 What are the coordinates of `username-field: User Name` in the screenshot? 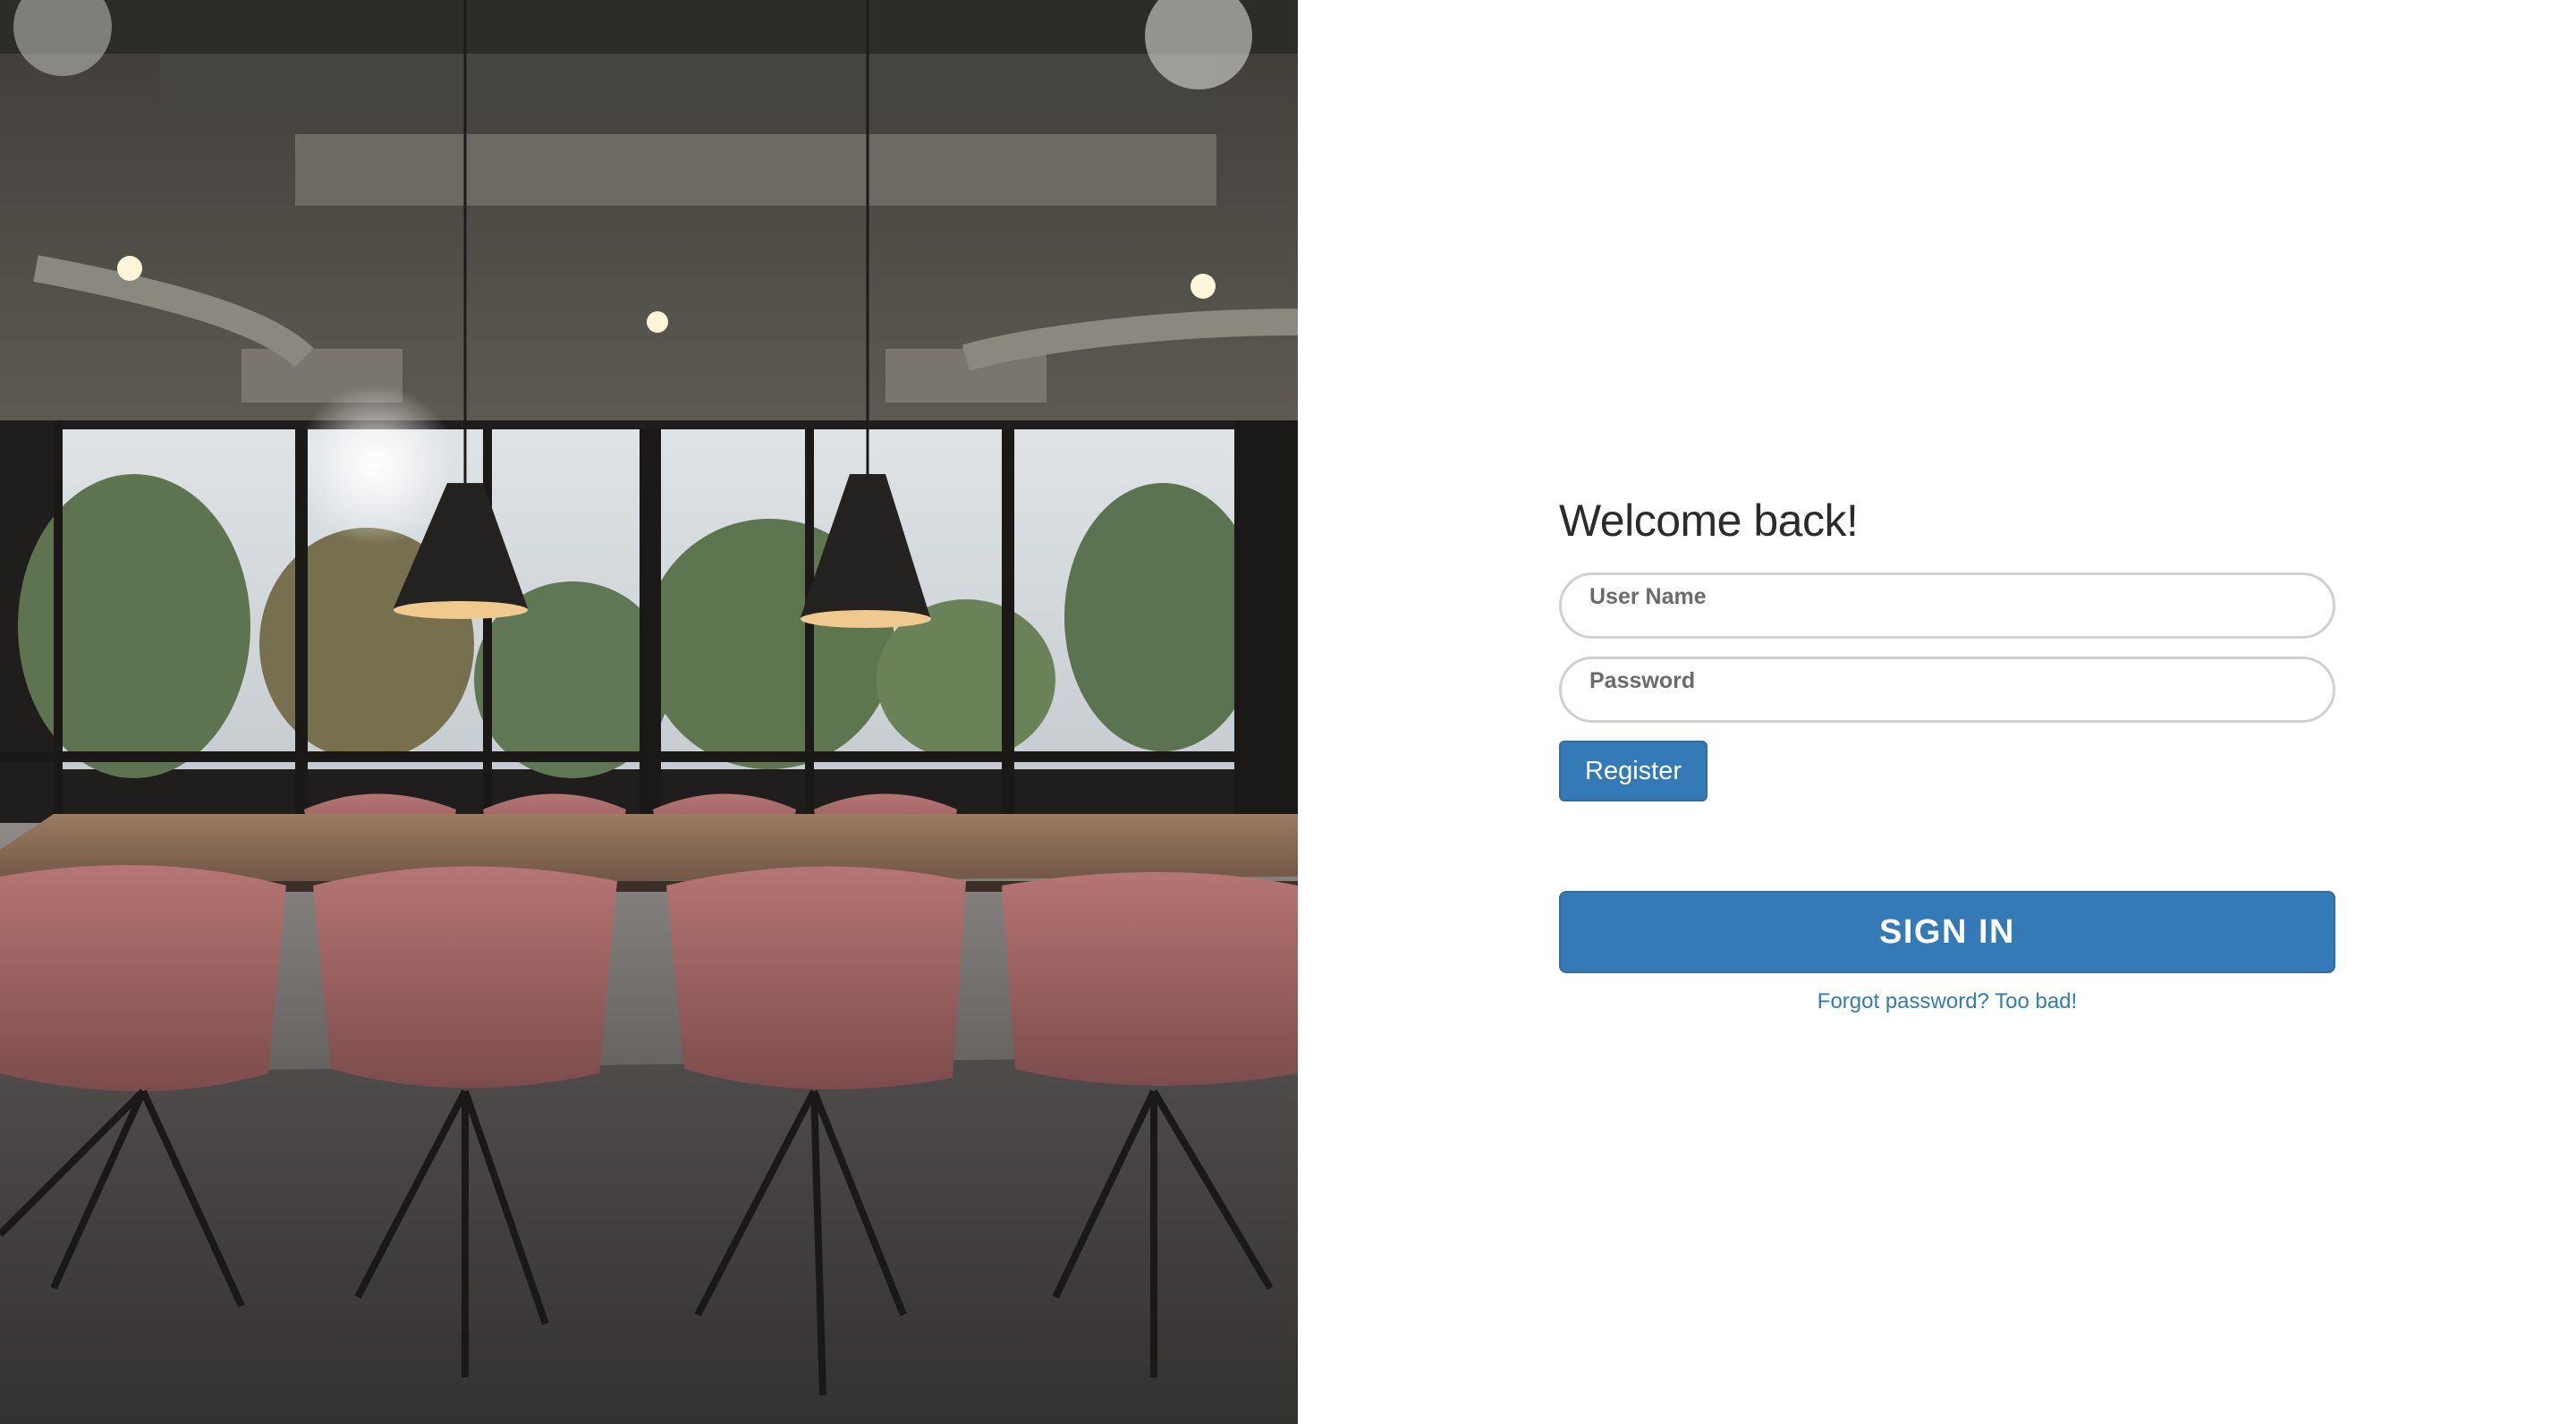 It's located at (1947, 605).